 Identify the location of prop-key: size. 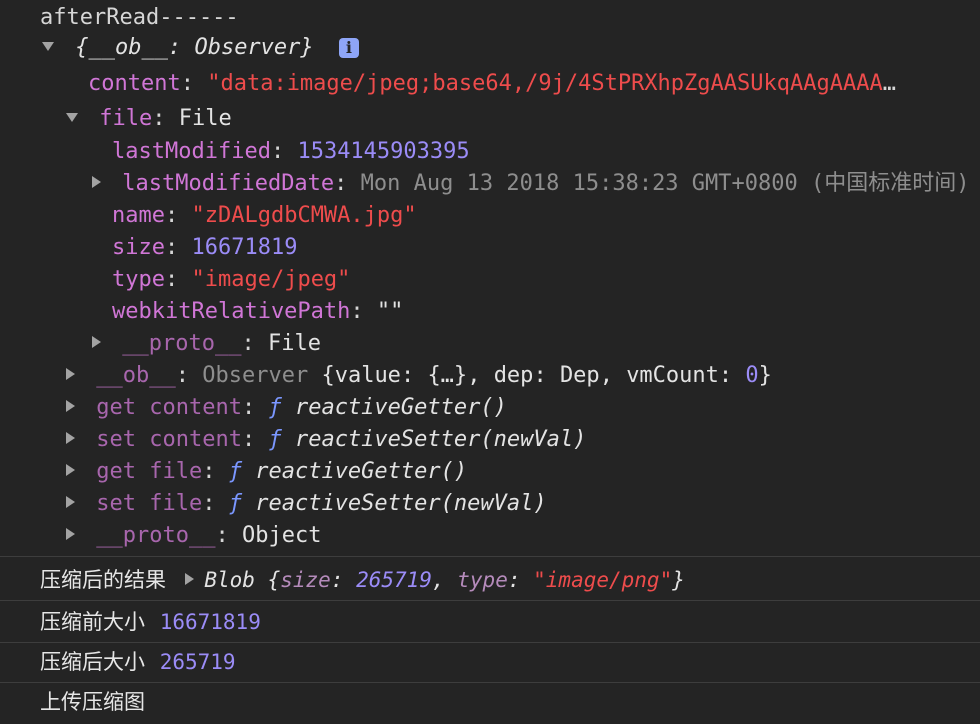
(138, 247).